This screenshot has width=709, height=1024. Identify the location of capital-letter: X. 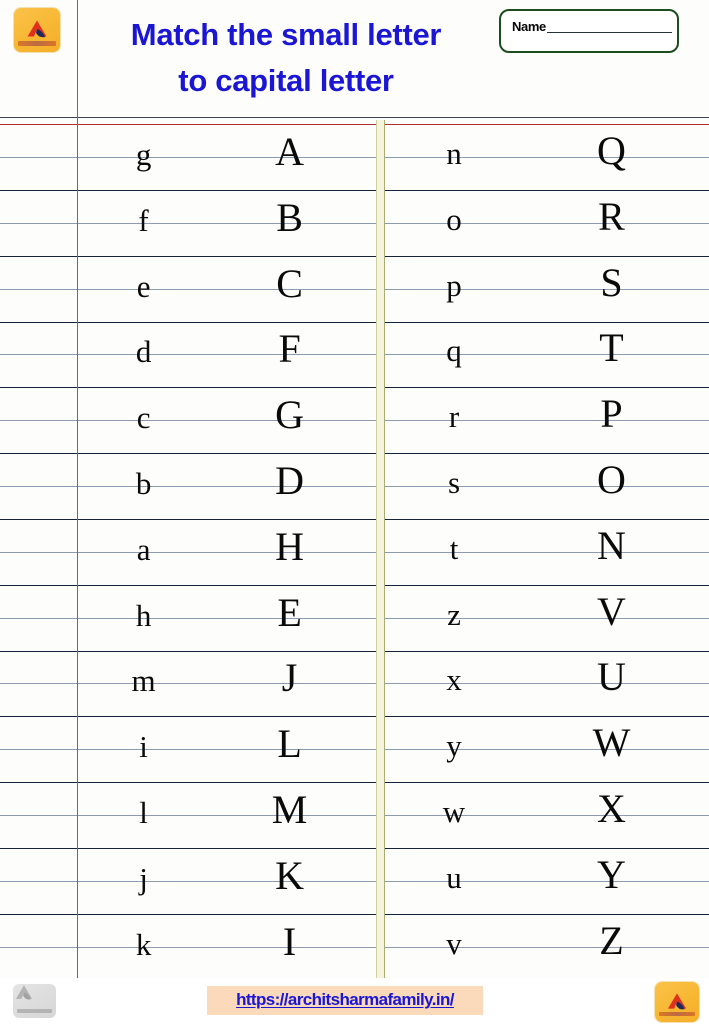
(611, 809).